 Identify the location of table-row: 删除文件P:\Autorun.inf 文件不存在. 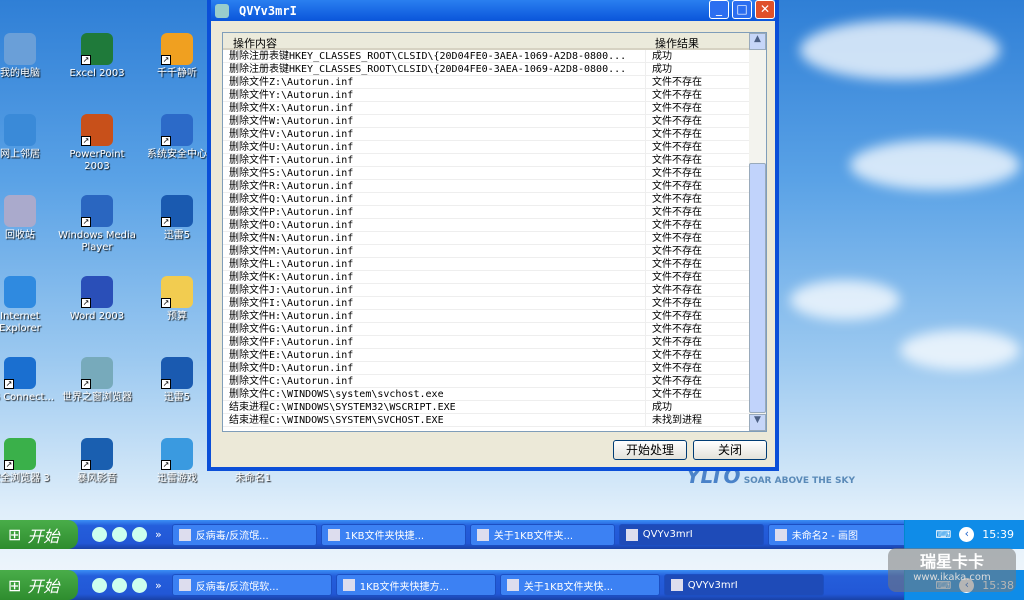
(494, 212).